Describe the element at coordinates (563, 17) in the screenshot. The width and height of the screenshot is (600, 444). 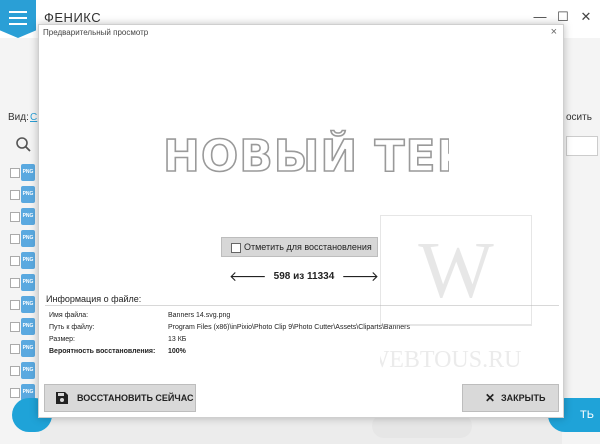
I see `maximize-button: ☐` at that location.